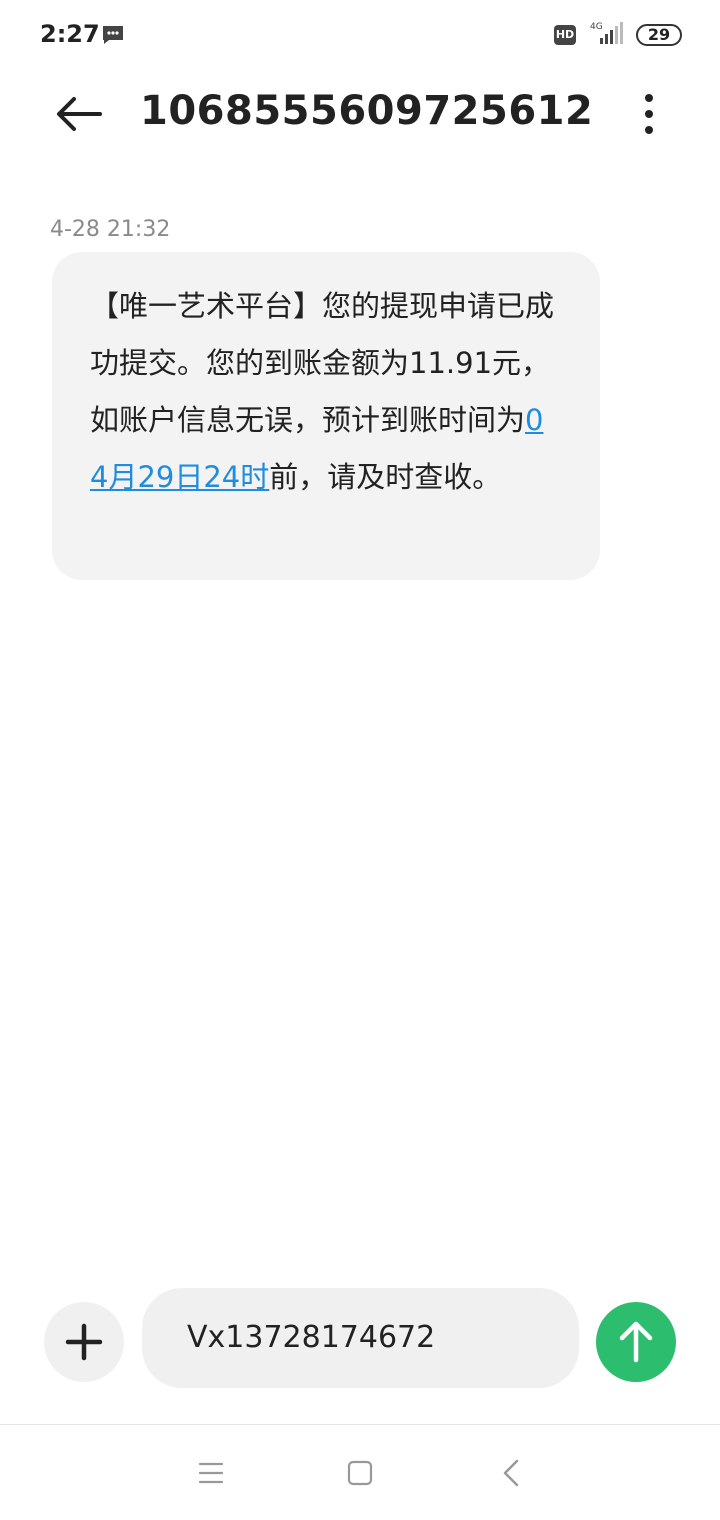 The image size is (720, 1520). Describe the element at coordinates (360, 1338) in the screenshot. I see `message-input: Vx13728174672` at that location.